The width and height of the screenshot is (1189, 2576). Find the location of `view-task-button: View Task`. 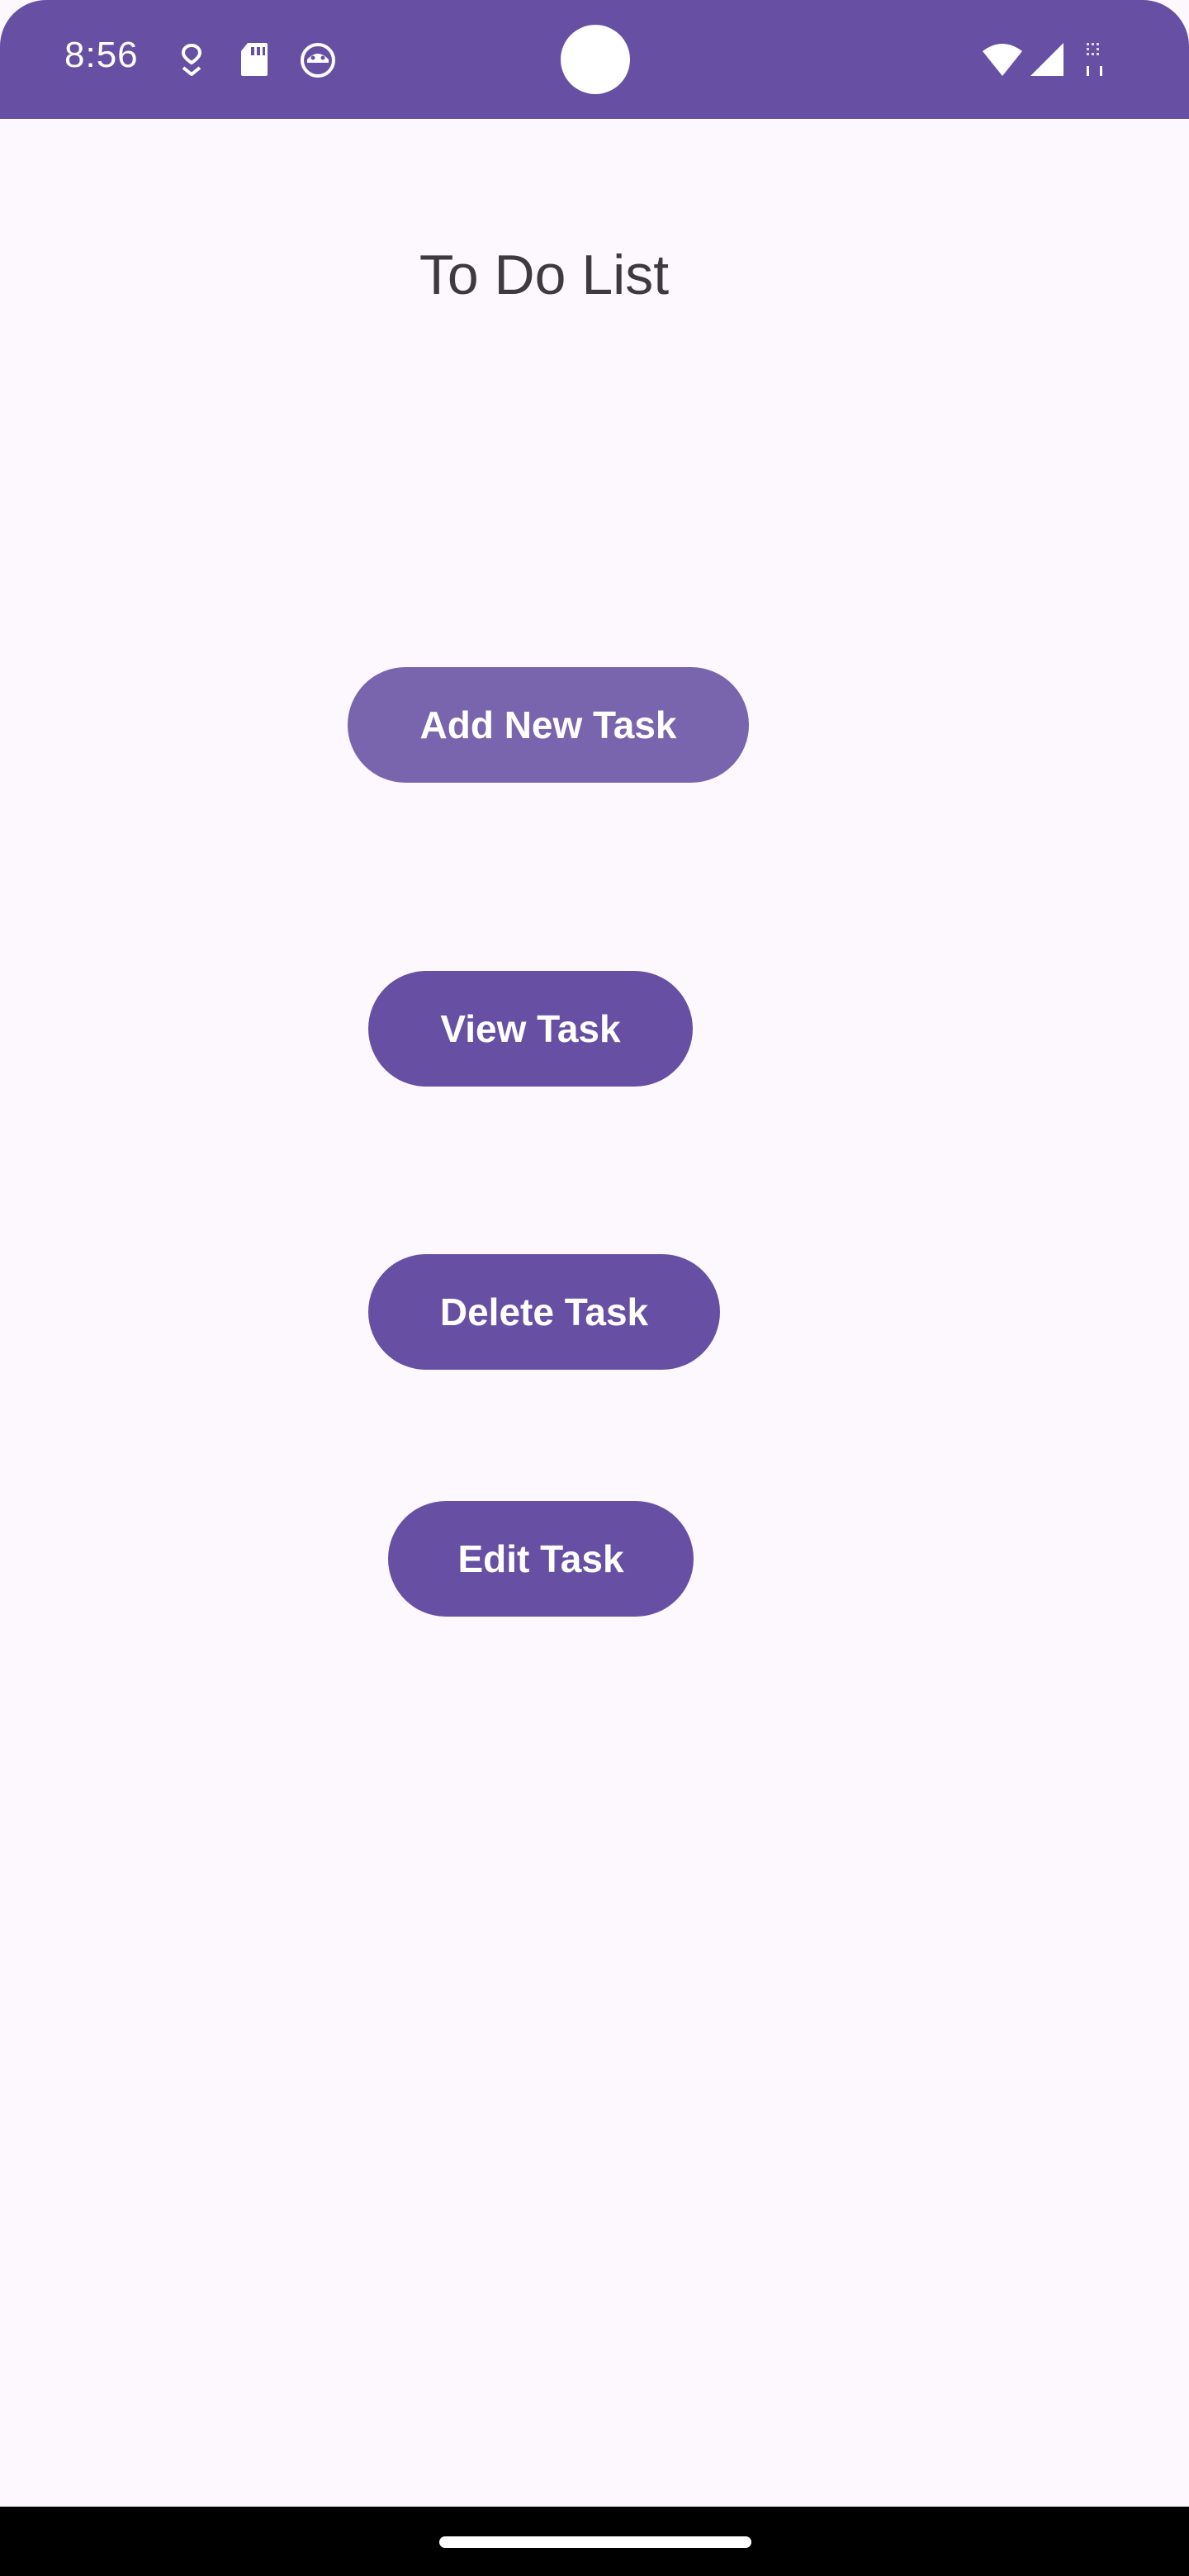

view-task-button: View Task is located at coordinates (530, 1029).